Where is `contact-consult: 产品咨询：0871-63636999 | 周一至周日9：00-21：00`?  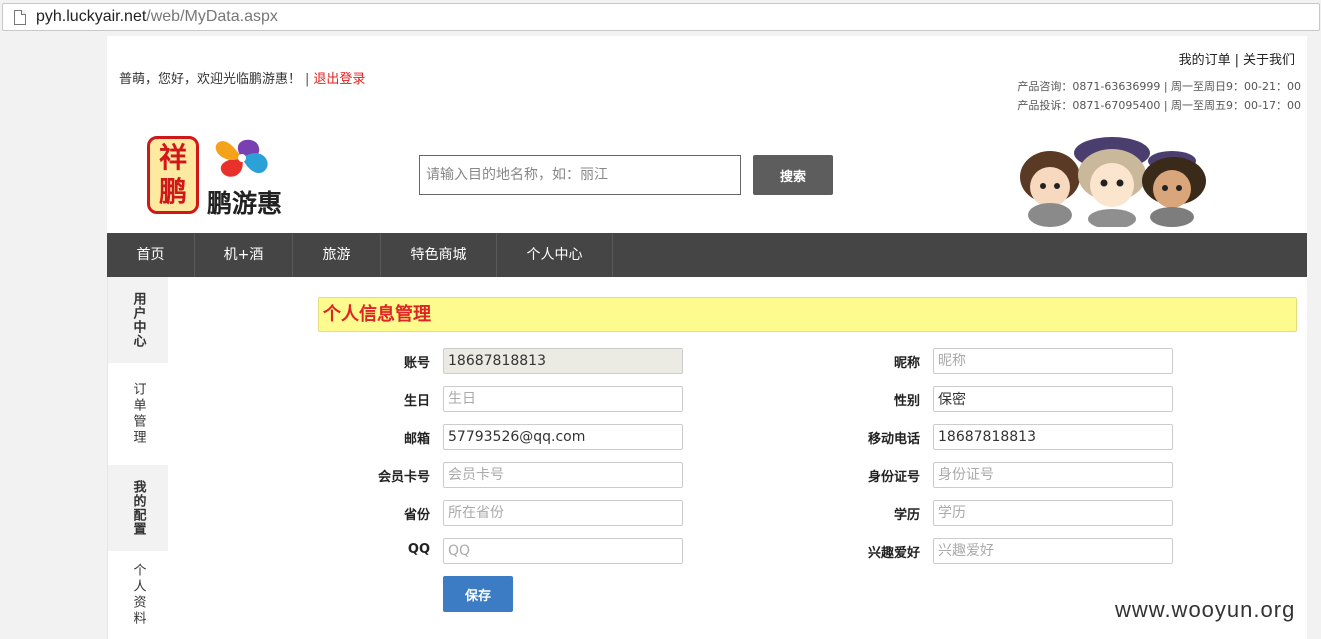
contact-consult: 产品咨询：0871-63636999 | 周一至周日9：00-21：00 is located at coordinates (1159, 86).